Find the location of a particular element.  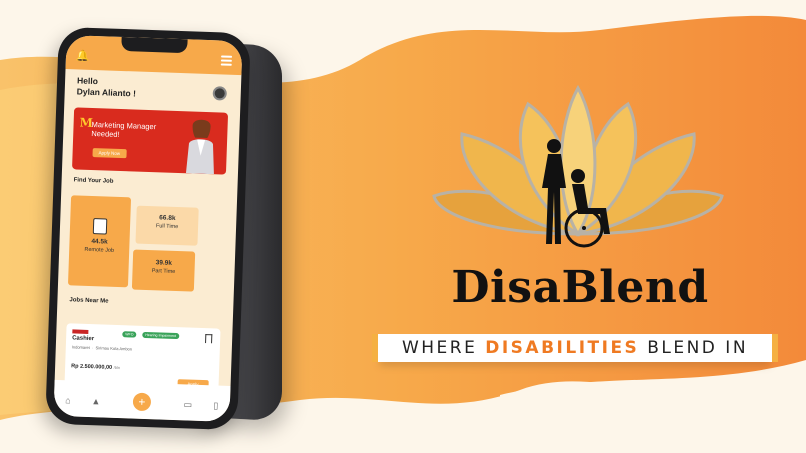

stat-card-parttime: 39.9k Part Time is located at coordinates (163, 270).